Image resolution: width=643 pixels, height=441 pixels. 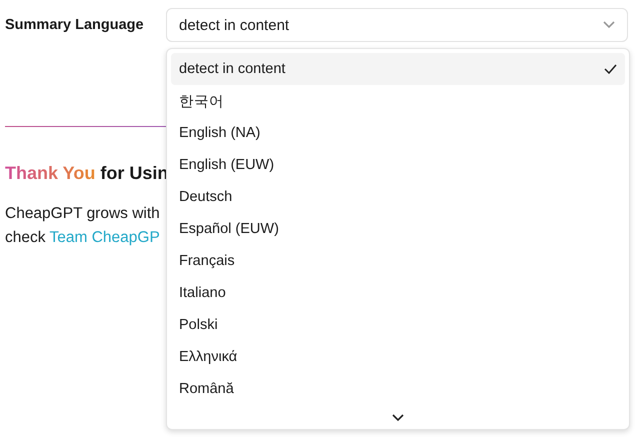 I want to click on message-text: CheapGPT grows with, so click(x=83, y=214).